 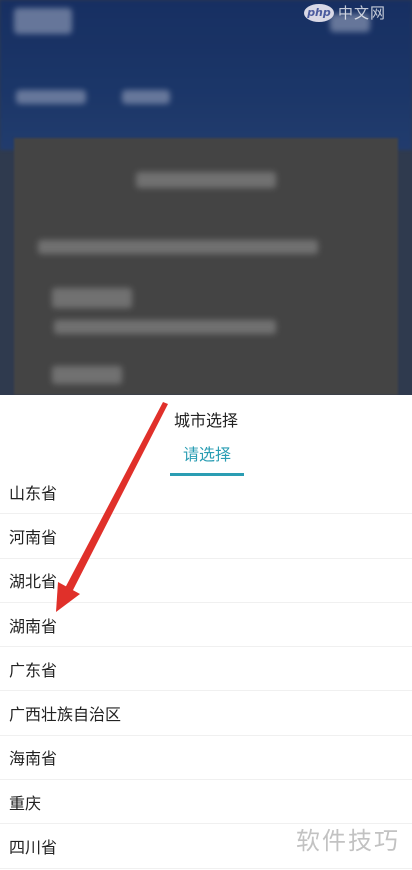 What do you see at coordinates (206, 713) in the screenshot?
I see `province-item: 广西壮族自治区` at bounding box center [206, 713].